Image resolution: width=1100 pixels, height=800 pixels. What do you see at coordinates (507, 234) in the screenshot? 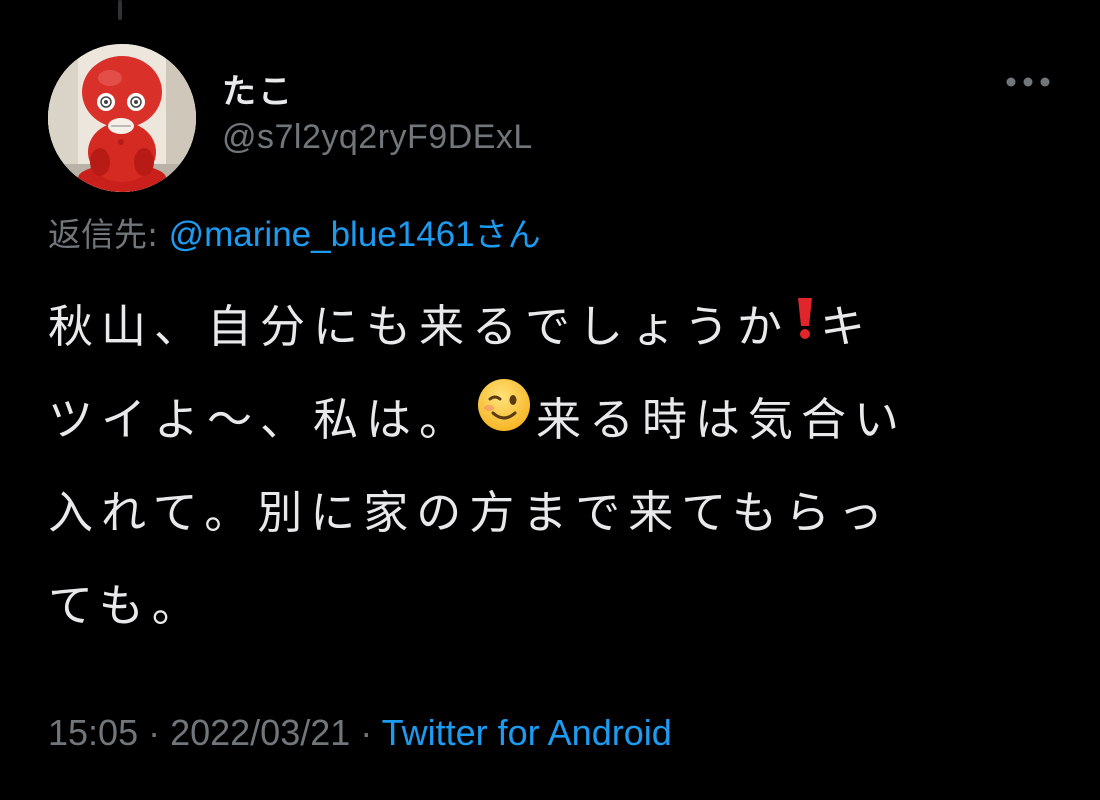
I see `reply-honorific: さん` at bounding box center [507, 234].